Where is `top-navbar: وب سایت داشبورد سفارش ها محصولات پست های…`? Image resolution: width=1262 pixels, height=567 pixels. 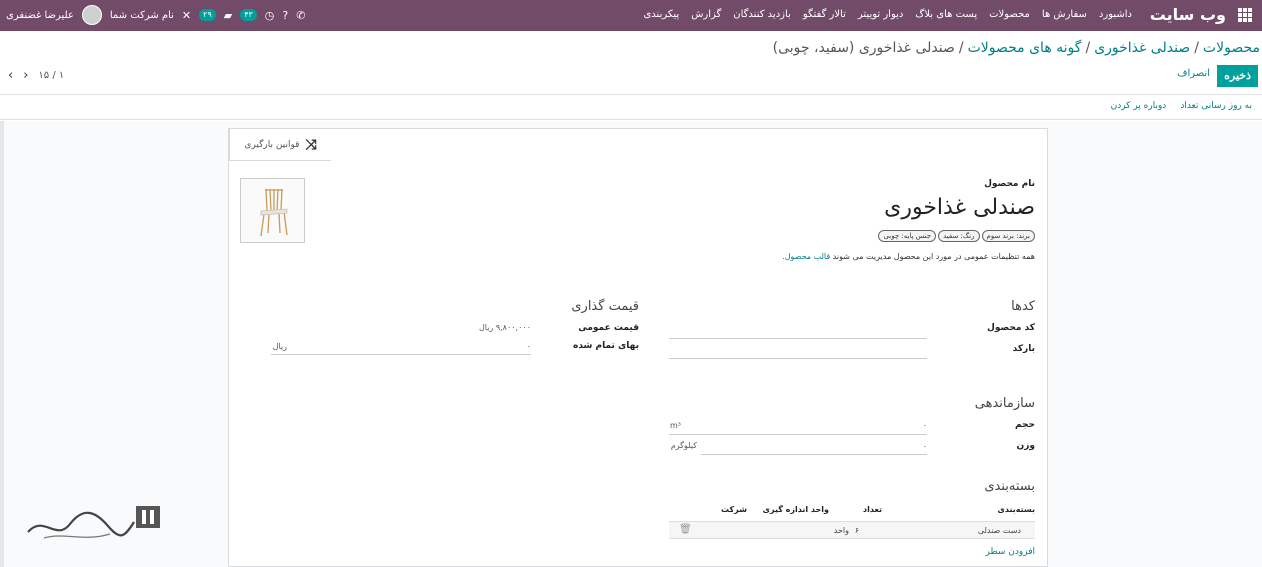 top-navbar: وب سایت داشبورد سفارش ها محصولات پست های… is located at coordinates (631, 15).